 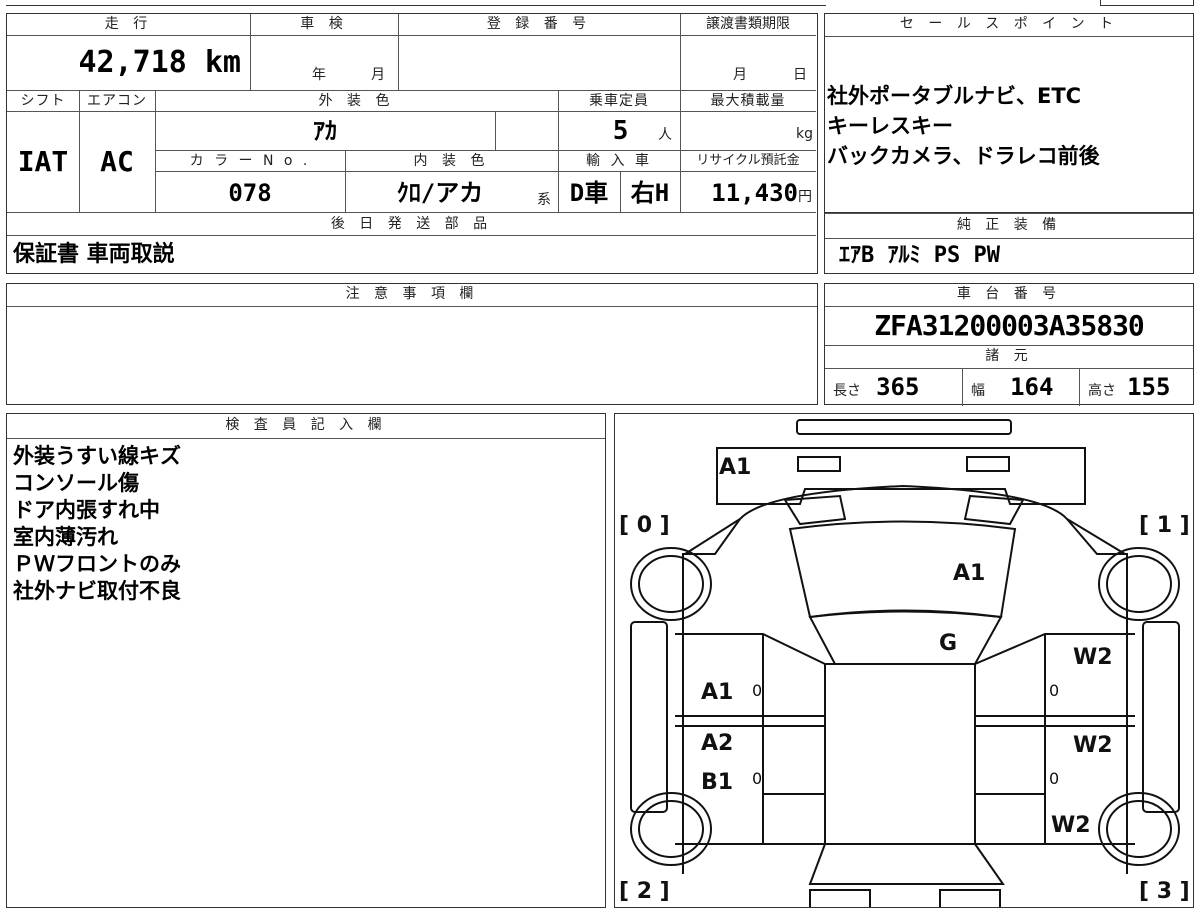 I want to click on mileage-unit: km, so click(x=222, y=62).